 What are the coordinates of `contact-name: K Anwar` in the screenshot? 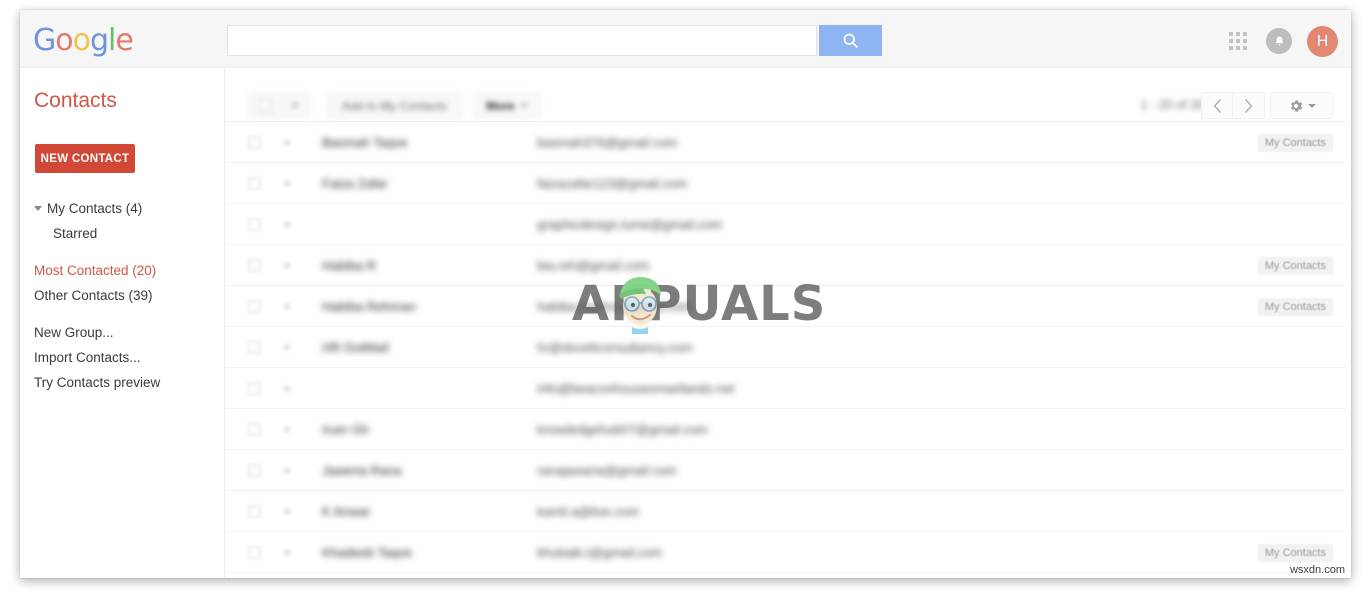 It's located at (346, 511).